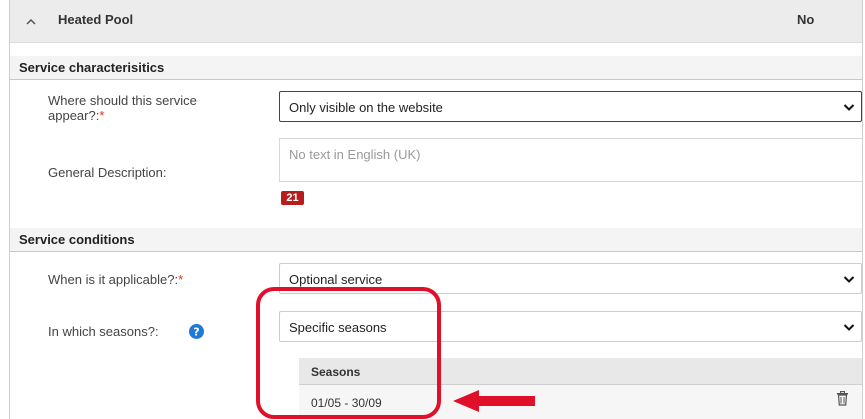  I want to click on appear-label-text: Where should this service appear?:, so click(122, 108).